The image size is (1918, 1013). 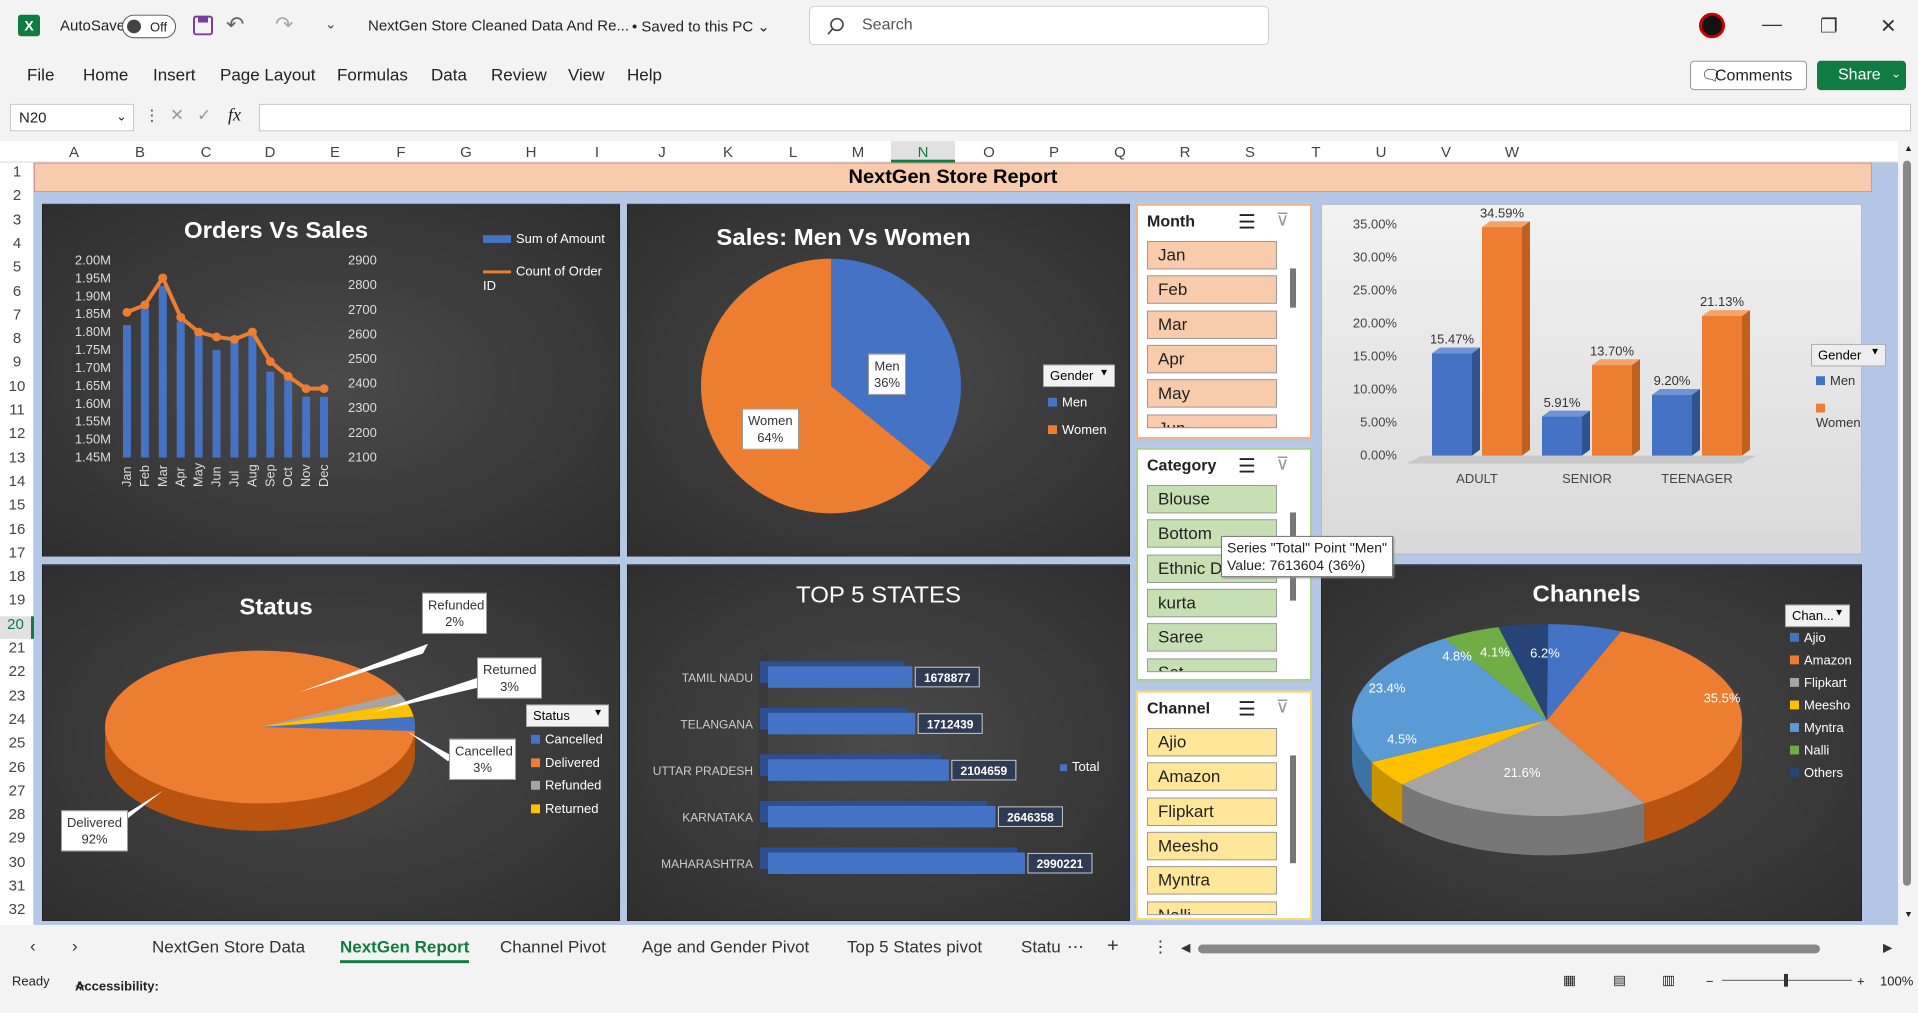 What do you see at coordinates (17, 270) in the screenshot?
I see `row-header: 5` at bounding box center [17, 270].